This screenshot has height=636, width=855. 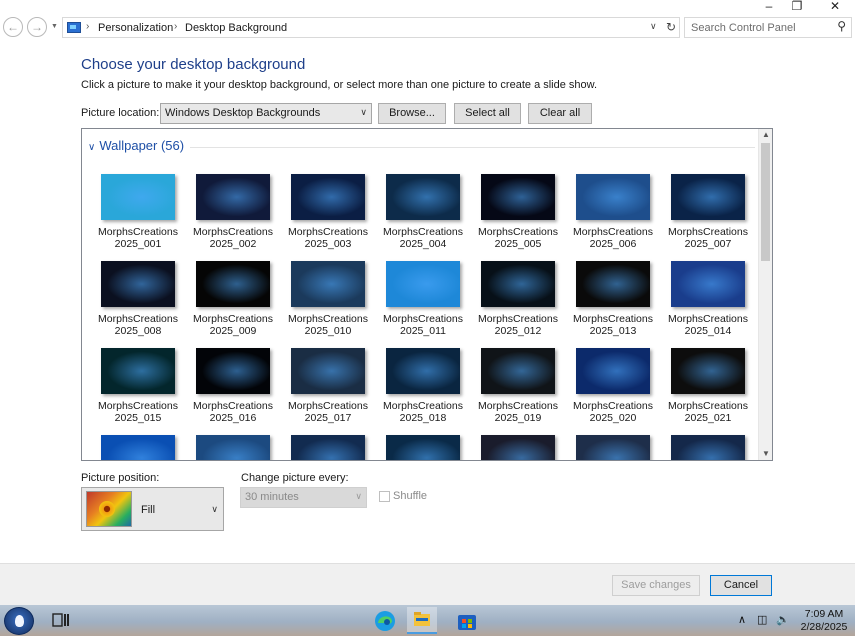 I want to click on wallpaper-thumbnail: MorphsCreations 2025_008, so click(x=137, y=293).